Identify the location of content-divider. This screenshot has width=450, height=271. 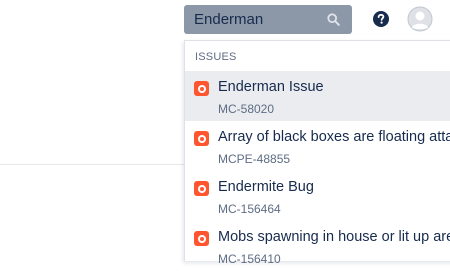
(92, 164).